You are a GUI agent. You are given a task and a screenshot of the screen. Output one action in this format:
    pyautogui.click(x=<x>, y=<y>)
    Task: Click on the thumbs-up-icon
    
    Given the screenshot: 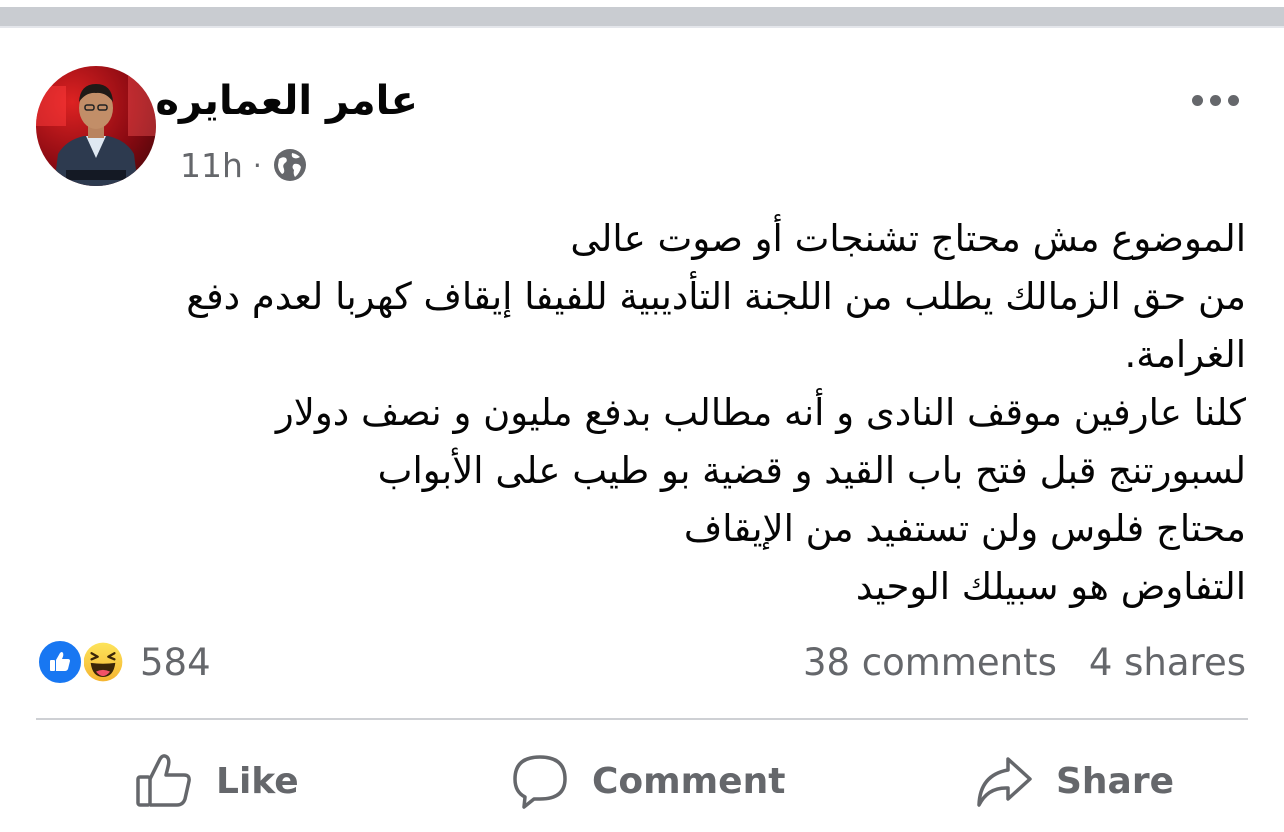 What is the action you would take?
    pyautogui.click(x=163, y=780)
    